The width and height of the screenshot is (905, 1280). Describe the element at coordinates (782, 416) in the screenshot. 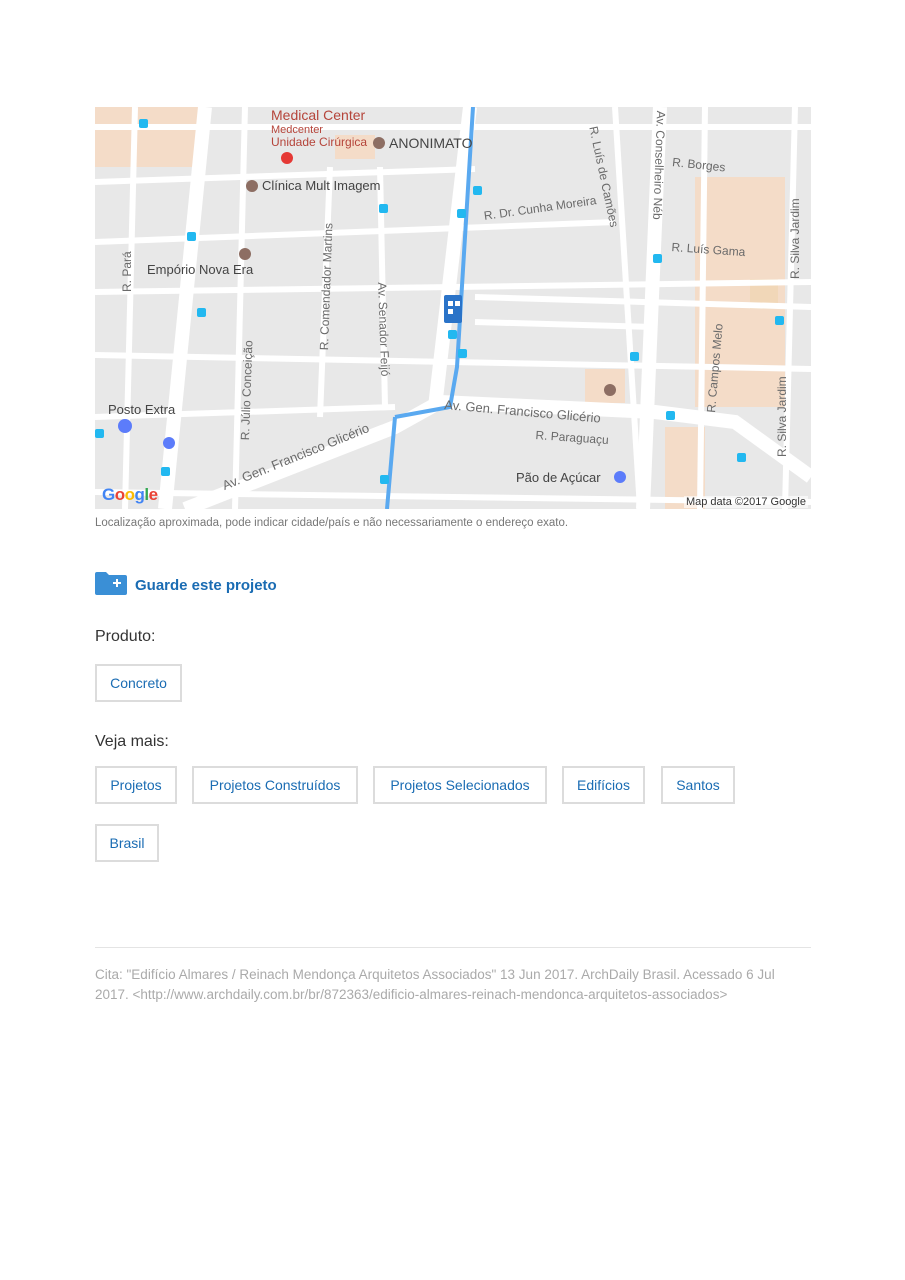

I see `map-street-silva-jardim-bottom: R. Silva Jardim` at that location.